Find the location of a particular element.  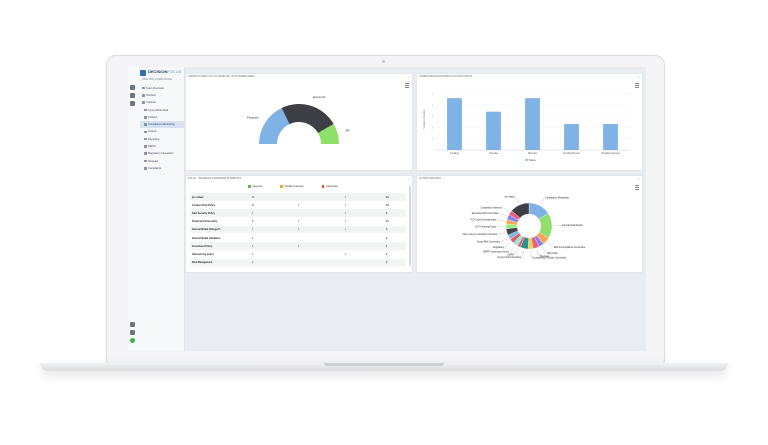

legend-item: Inadequate is located at coordinates (329, 186).